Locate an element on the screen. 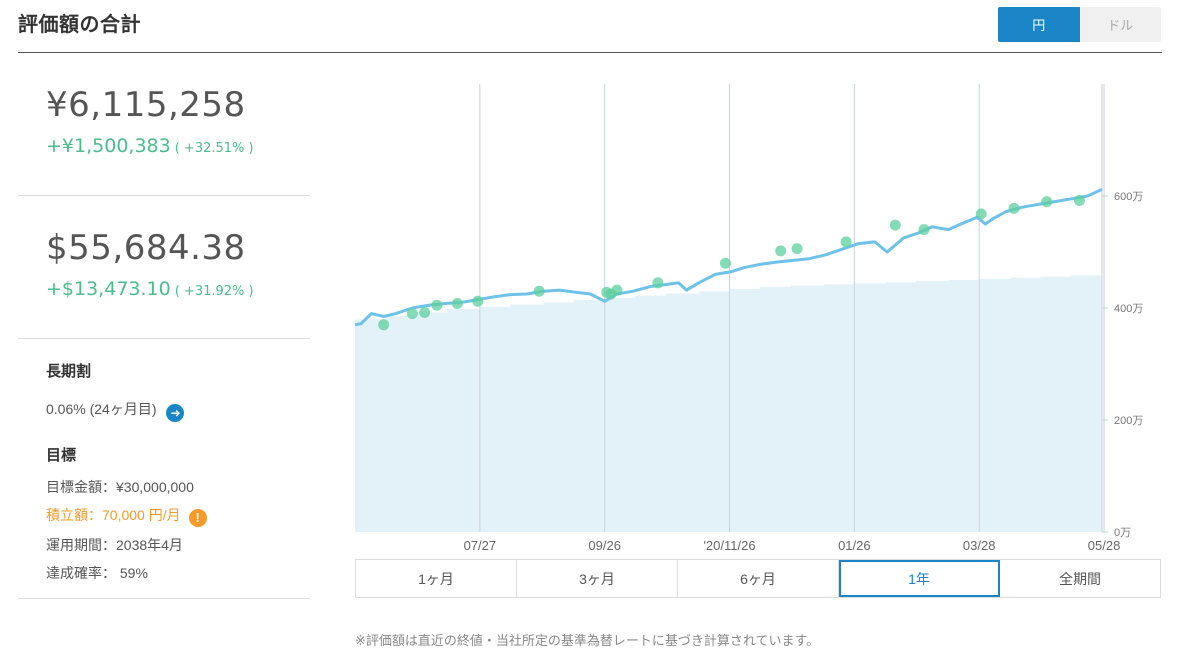 The width and height of the screenshot is (1200, 666). y-tick-label: 400万 is located at coordinates (1128, 309).